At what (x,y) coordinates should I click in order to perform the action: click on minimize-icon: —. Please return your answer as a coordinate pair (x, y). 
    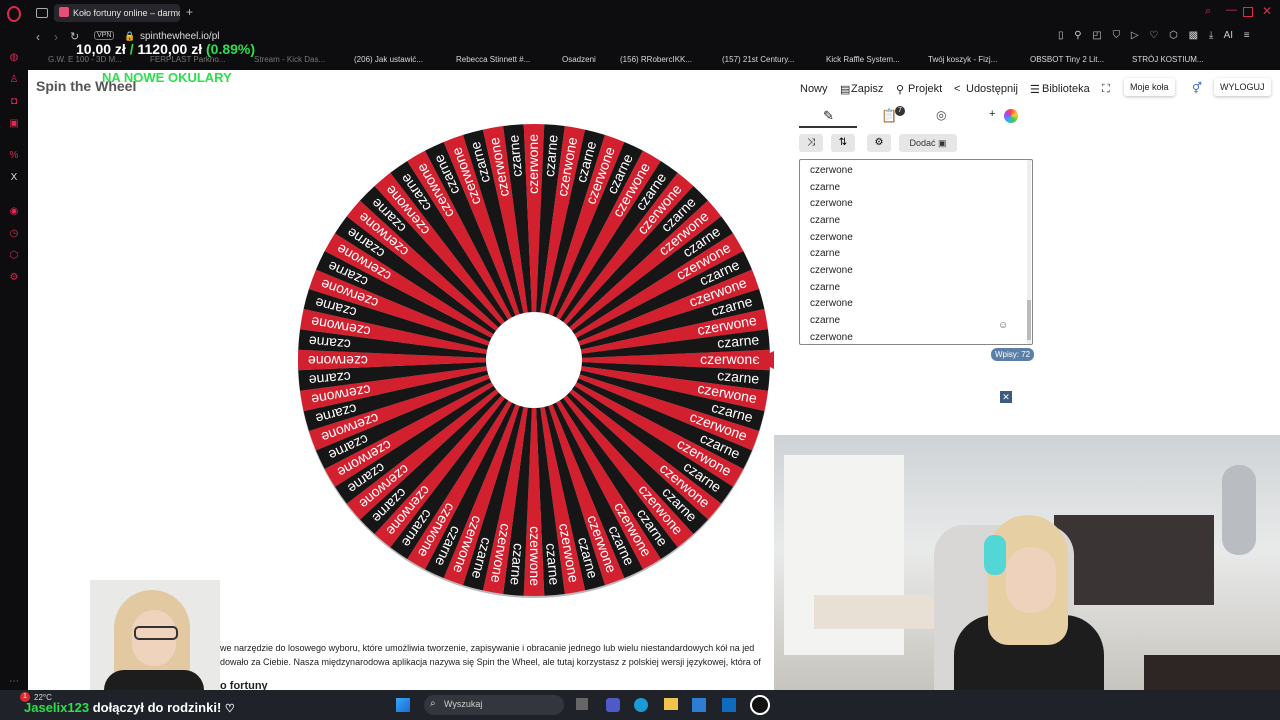
    Looking at the image, I should click on (1231, 10).